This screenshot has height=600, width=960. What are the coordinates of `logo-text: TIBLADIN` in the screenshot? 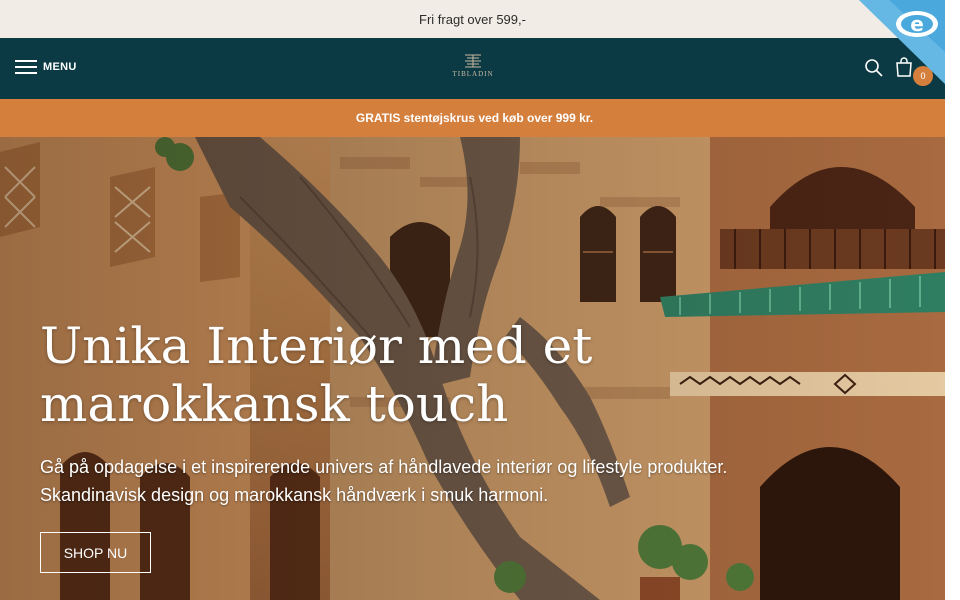 It's located at (473, 74).